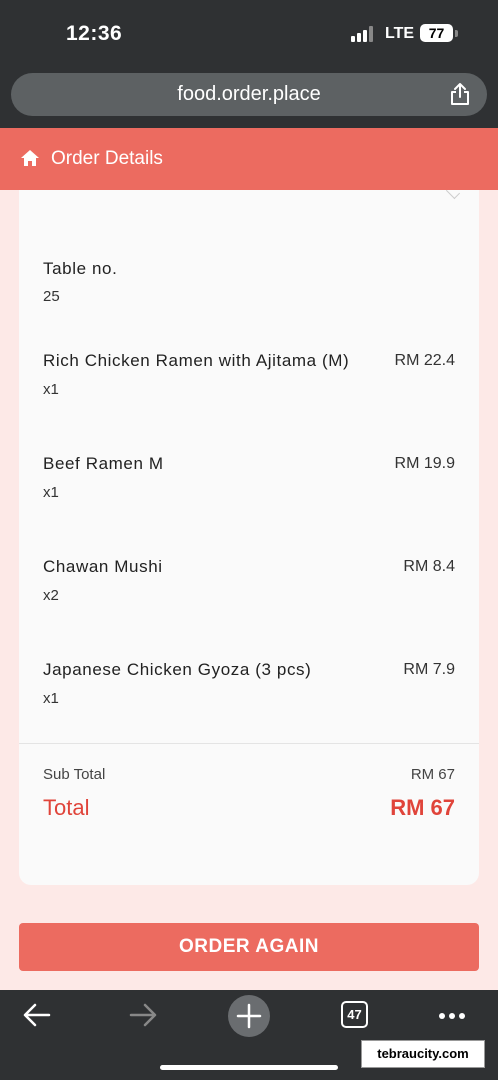 The image size is (498, 1080). Describe the element at coordinates (456, 33) in the screenshot. I see `battery-tip` at that location.